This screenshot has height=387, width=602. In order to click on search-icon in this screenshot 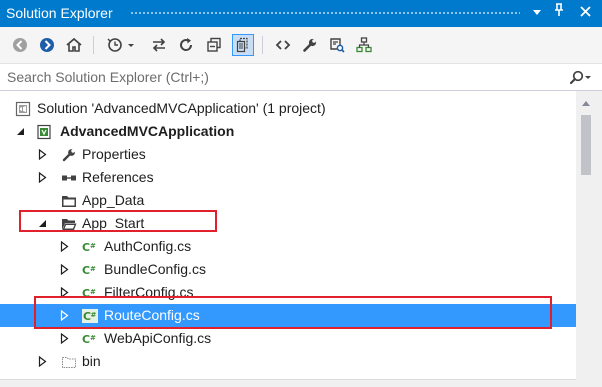, I will do `click(580, 77)`.